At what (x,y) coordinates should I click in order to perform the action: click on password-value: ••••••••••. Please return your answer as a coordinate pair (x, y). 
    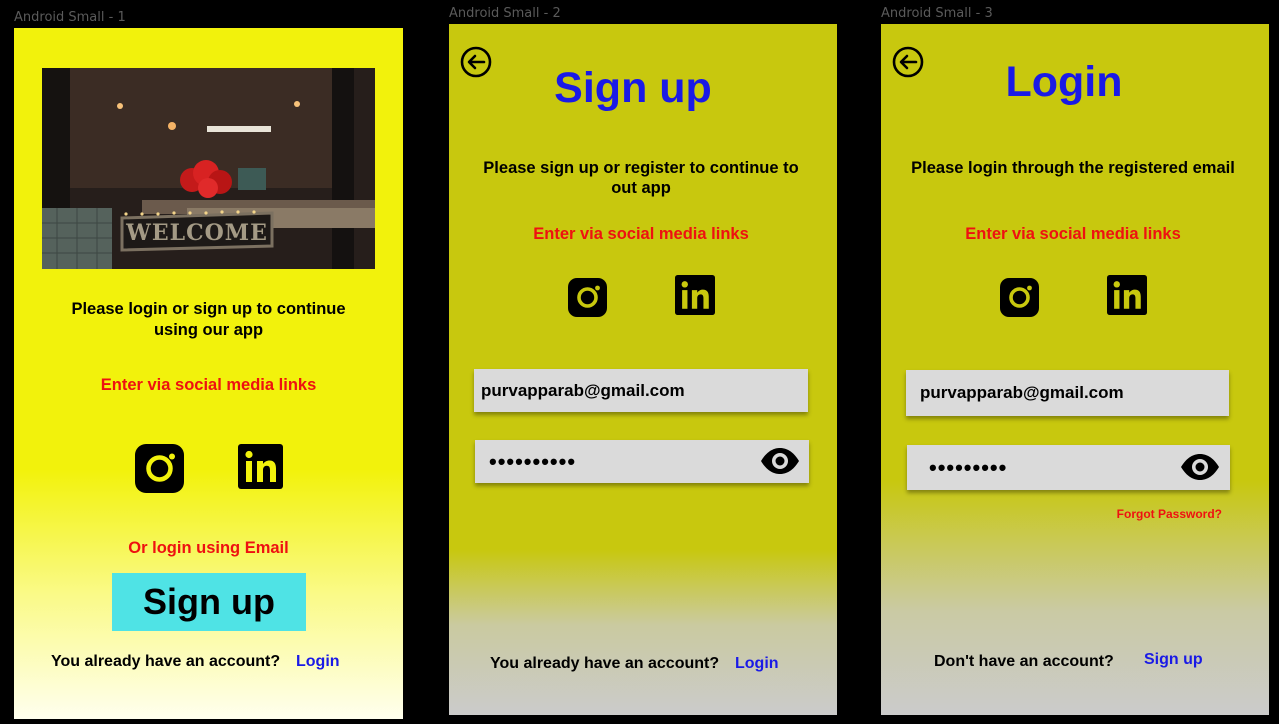
    Looking at the image, I should click on (533, 461).